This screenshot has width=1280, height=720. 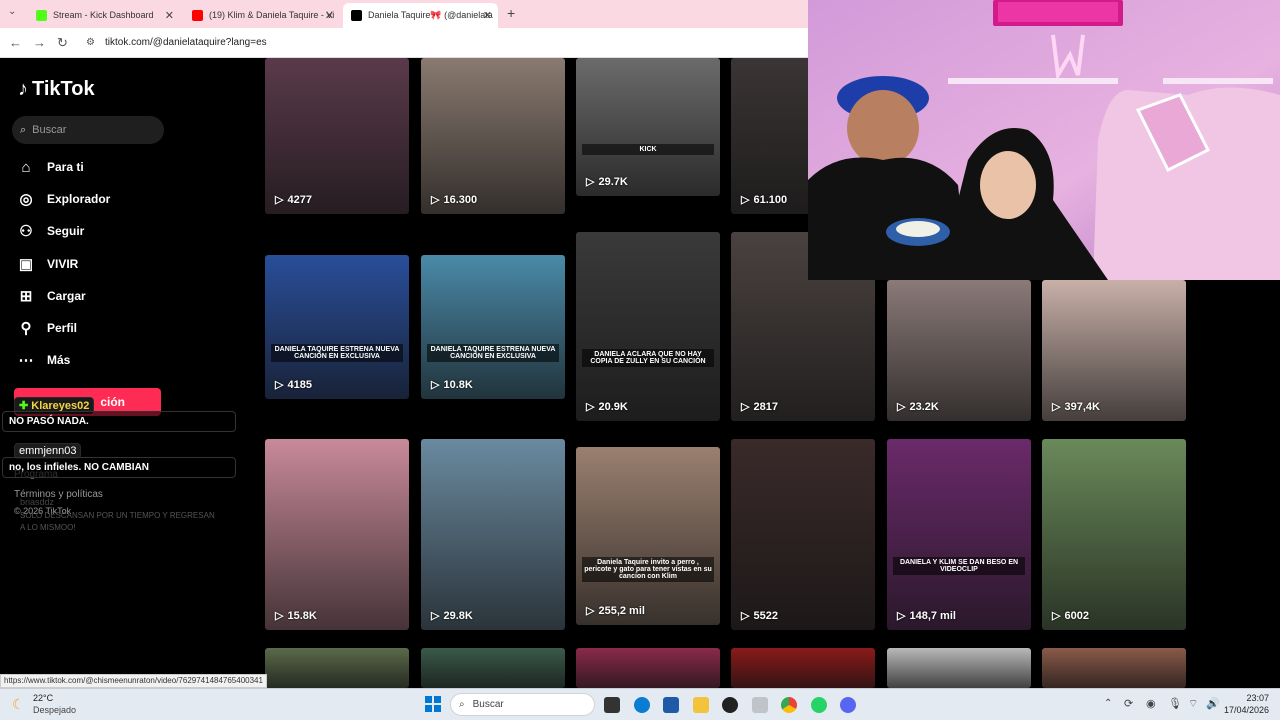 I want to click on chat-username: briasddz, so click(x=37, y=502).